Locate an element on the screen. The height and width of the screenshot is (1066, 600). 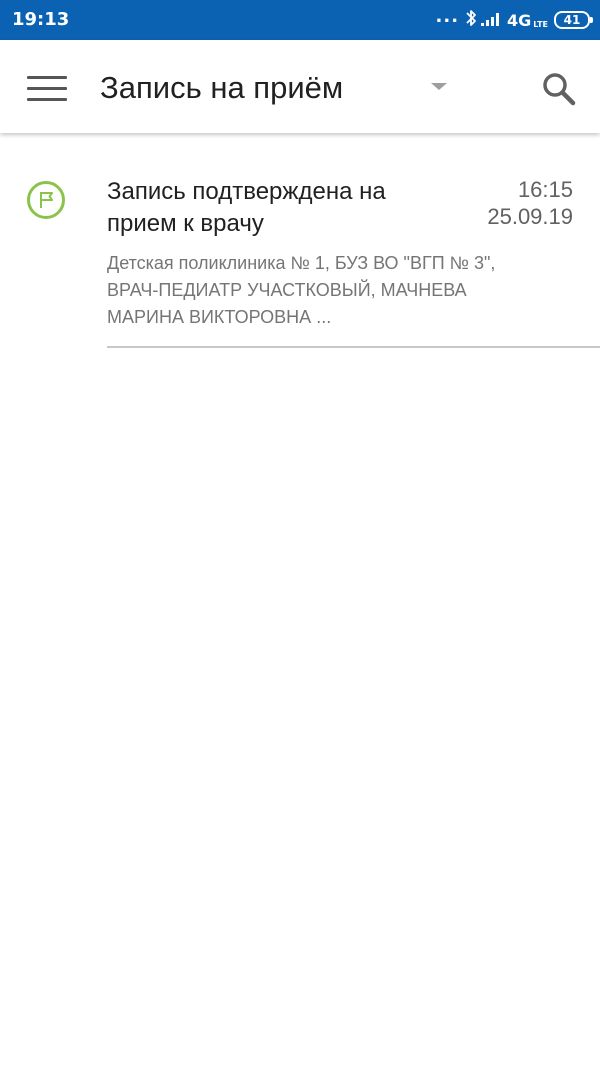
dropdown-arrow-icon is located at coordinates (439, 86).